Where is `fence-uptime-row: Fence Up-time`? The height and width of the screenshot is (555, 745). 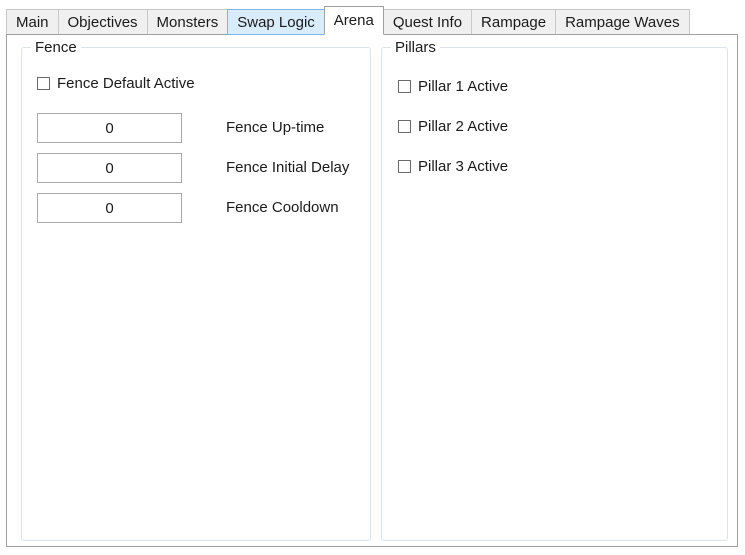 fence-uptime-row: Fence Up-time is located at coordinates (180, 128).